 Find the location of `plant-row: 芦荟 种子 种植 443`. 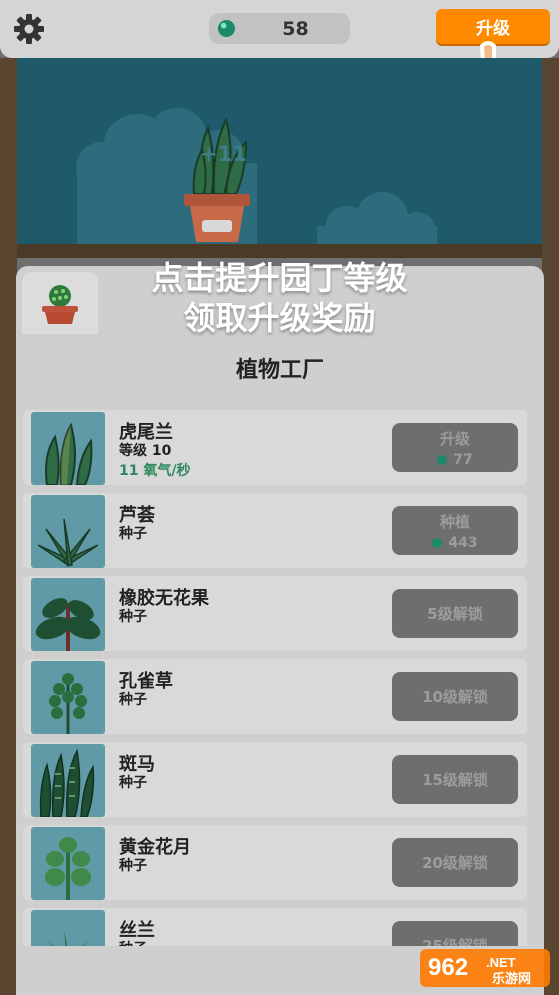

plant-row: 芦荟 种子 种植 443 is located at coordinates (275, 530).